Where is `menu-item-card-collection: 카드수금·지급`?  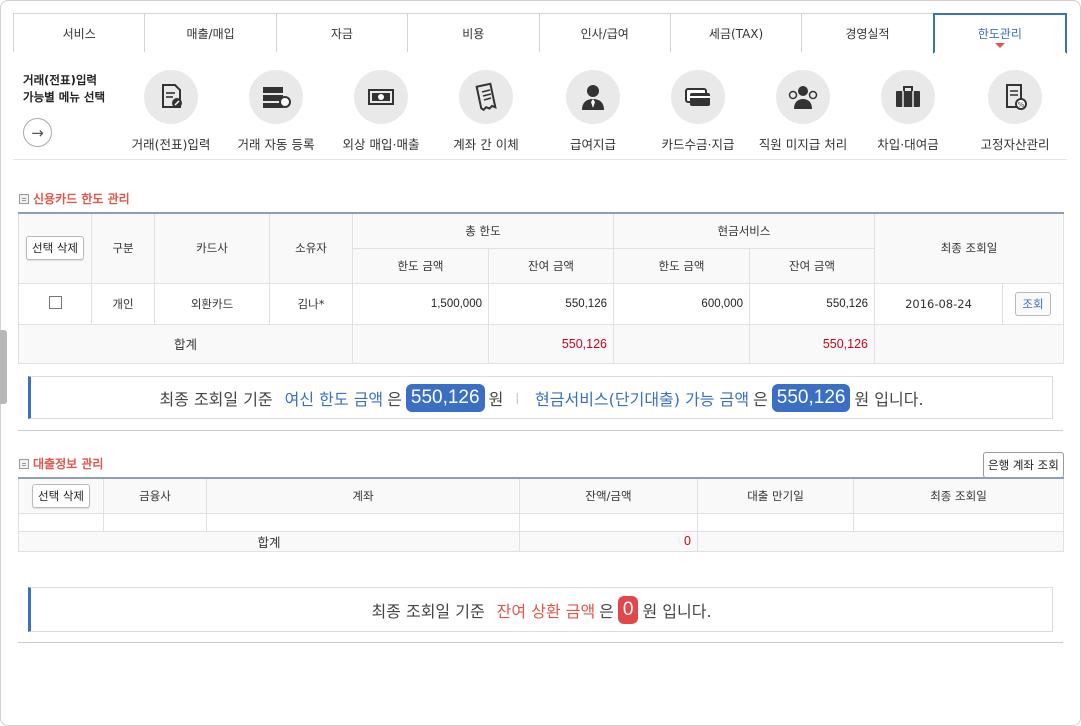
menu-item-card-collection: 카드수금·지급 is located at coordinates (698, 111).